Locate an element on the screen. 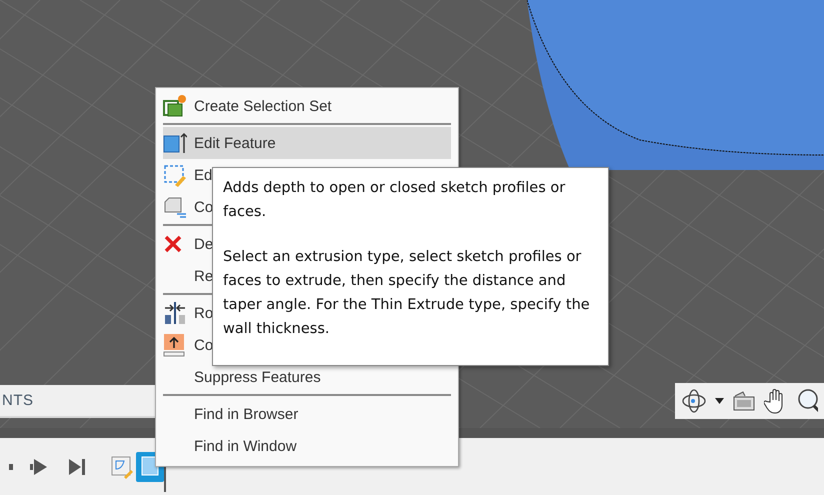  panel-title: NTS is located at coordinates (18, 400).